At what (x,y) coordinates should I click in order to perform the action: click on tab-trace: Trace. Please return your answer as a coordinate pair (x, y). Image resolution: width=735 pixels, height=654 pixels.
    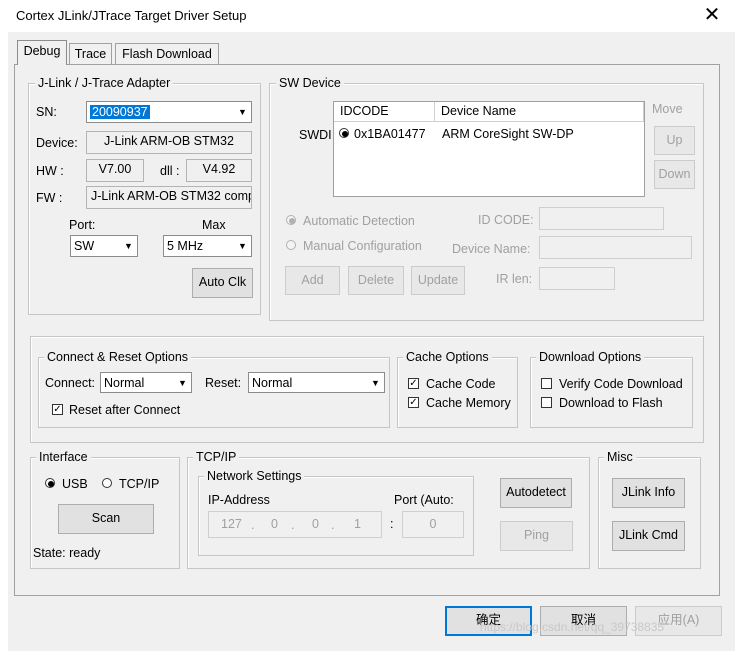
    Looking at the image, I should click on (90, 53).